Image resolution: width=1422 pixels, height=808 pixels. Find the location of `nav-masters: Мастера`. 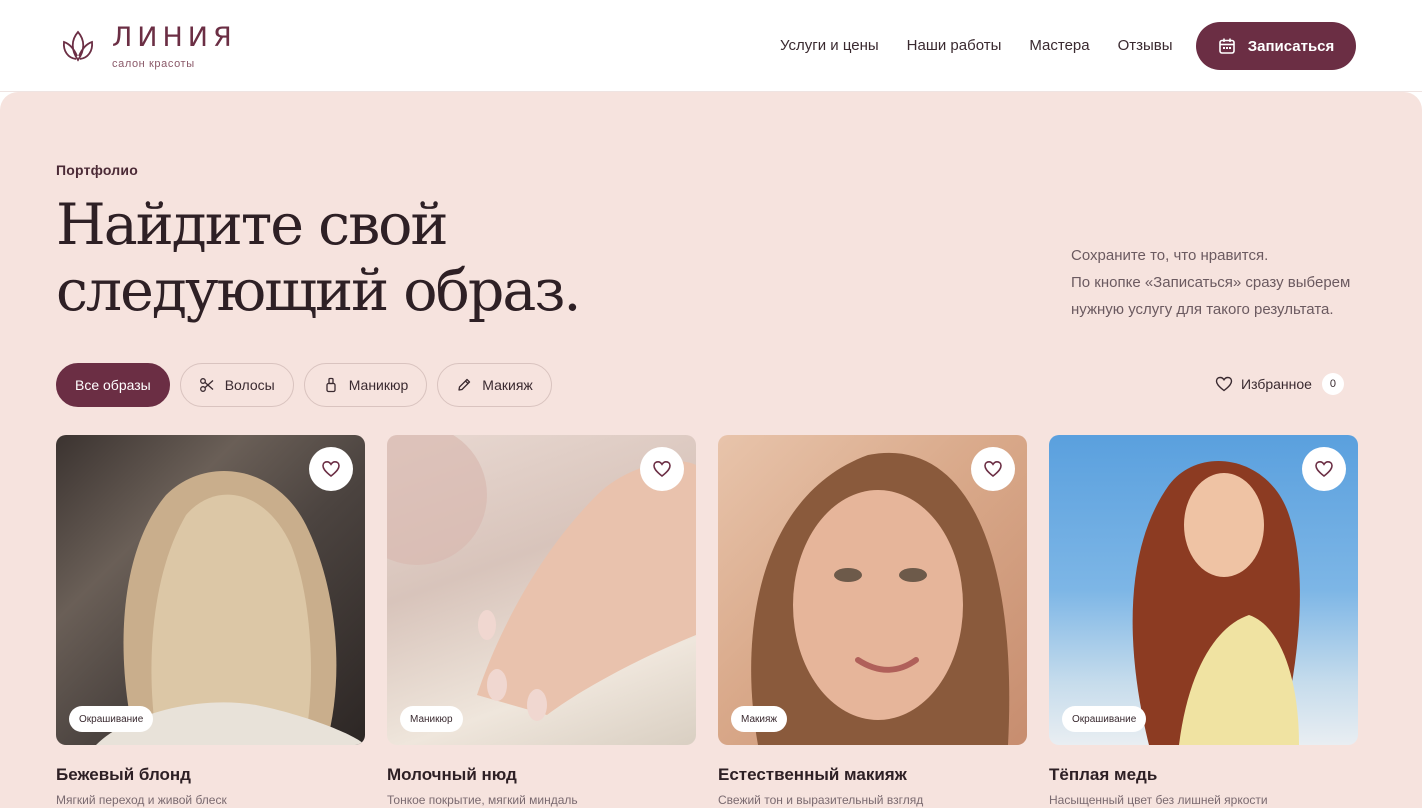

nav-masters: Мастера is located at coordinates (1059, 46).